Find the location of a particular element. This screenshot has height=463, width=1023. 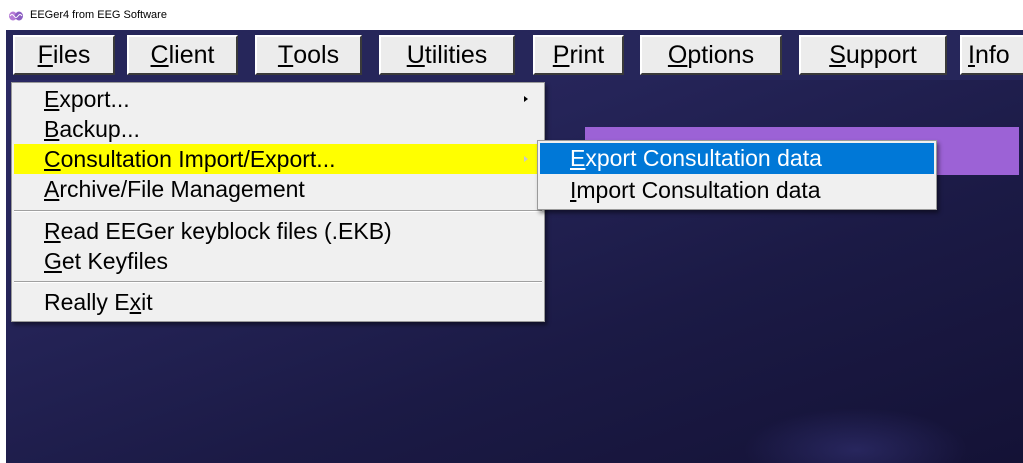

menu-info-mnemonic: I is located at coordinates (971, 54).